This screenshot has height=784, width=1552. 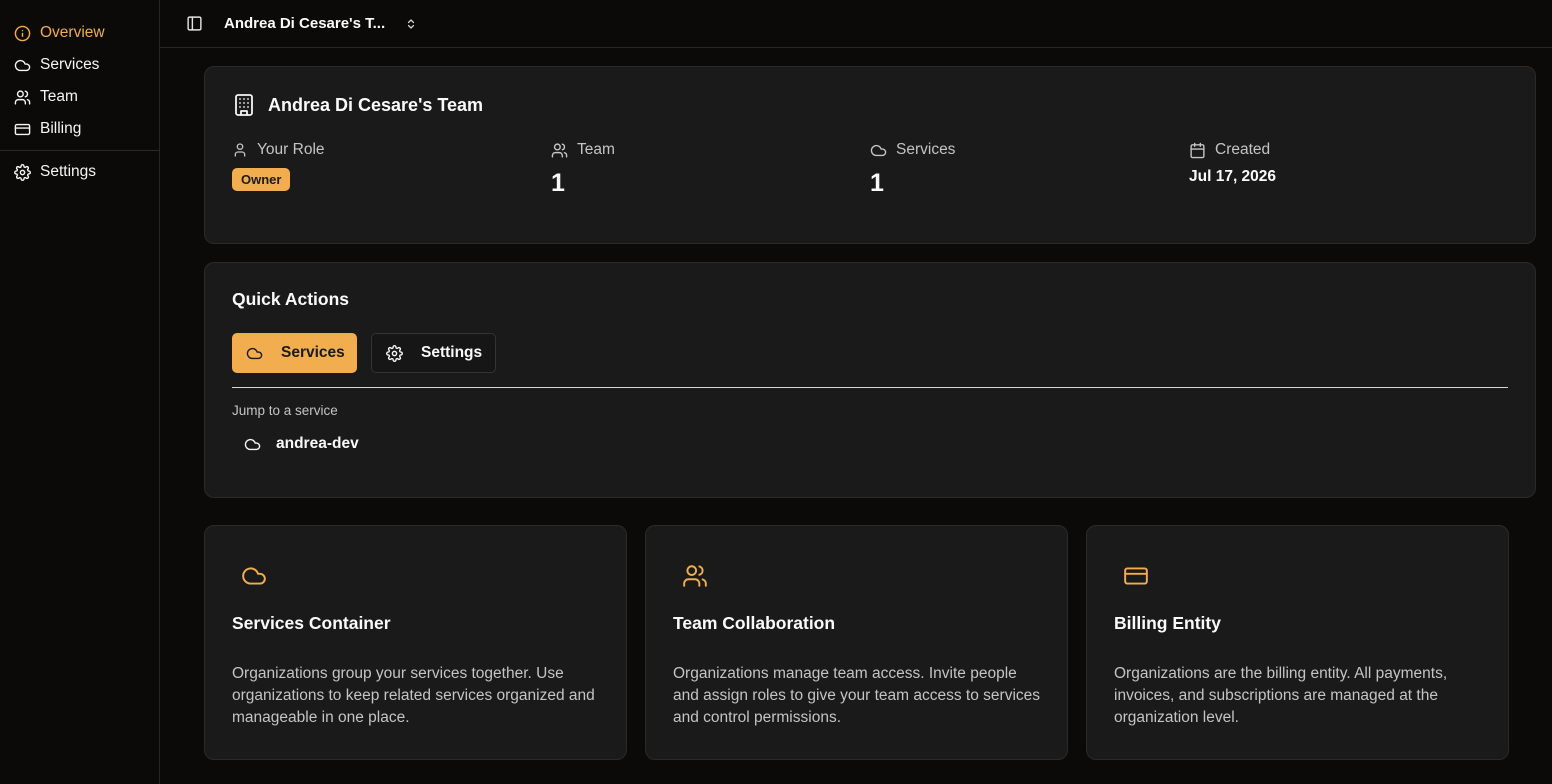 I want to click on stat-label-row: Created, so click(x=1348, y=150).